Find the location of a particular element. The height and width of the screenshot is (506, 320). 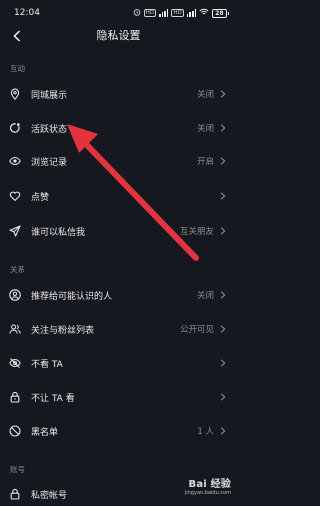

watermark-sub: jingyan.baidu.com is located at coordinates (207, 493).